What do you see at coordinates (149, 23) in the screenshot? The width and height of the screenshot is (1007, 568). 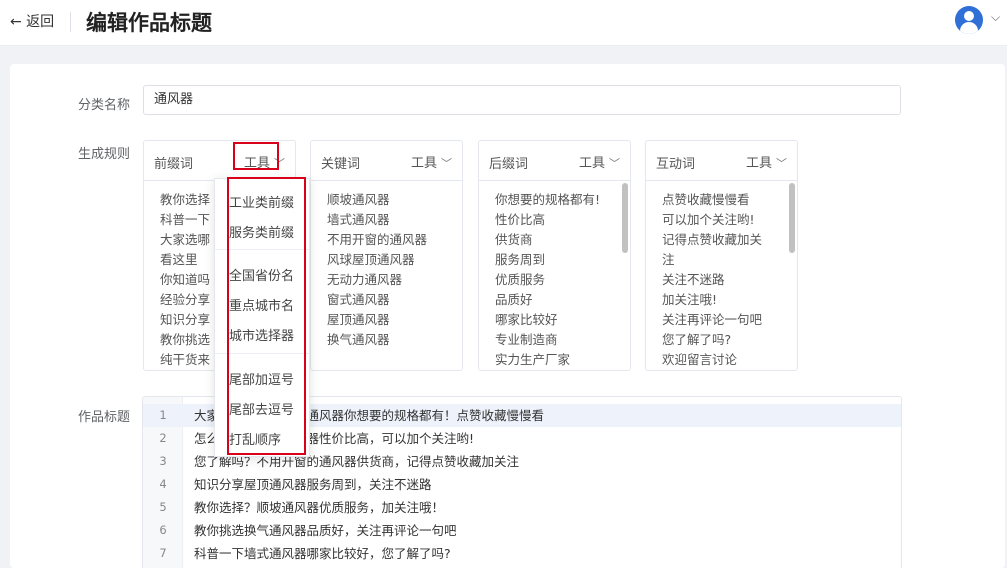 I see `page-title: 编辑作品标题` at bounding box center [149, 23].